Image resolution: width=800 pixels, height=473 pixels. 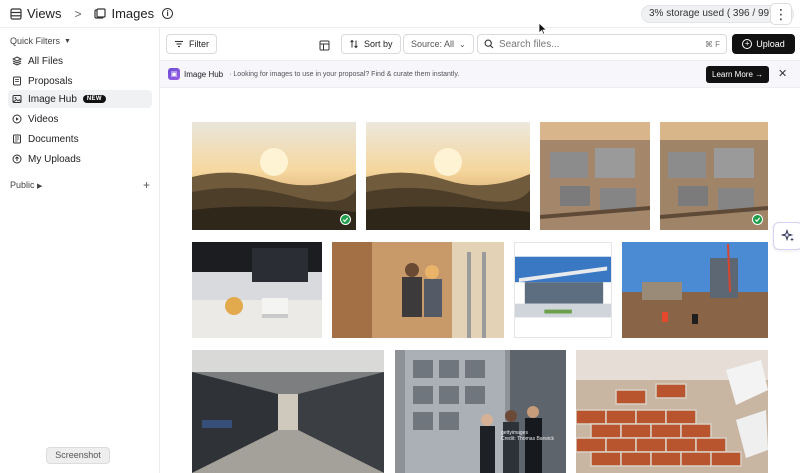 What do you see at coordinates (43, 119) in the screenshot?
I see `sidebar-item-label: Videos` at bounding box center [43, 119].